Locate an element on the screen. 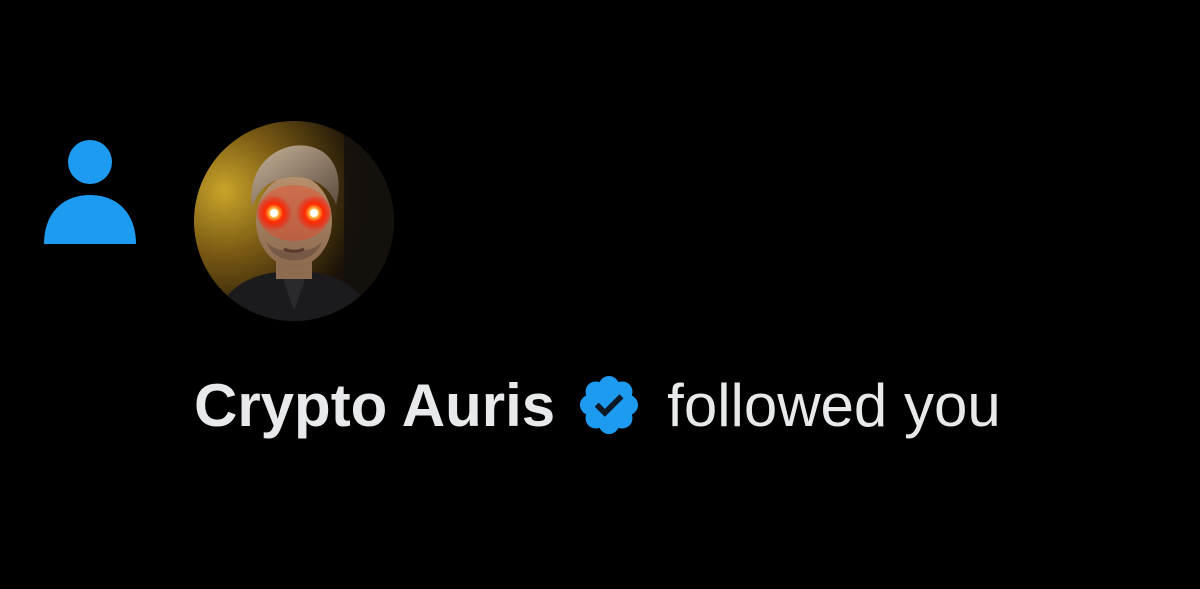  user-avatar is located at coordinates (294, 221).